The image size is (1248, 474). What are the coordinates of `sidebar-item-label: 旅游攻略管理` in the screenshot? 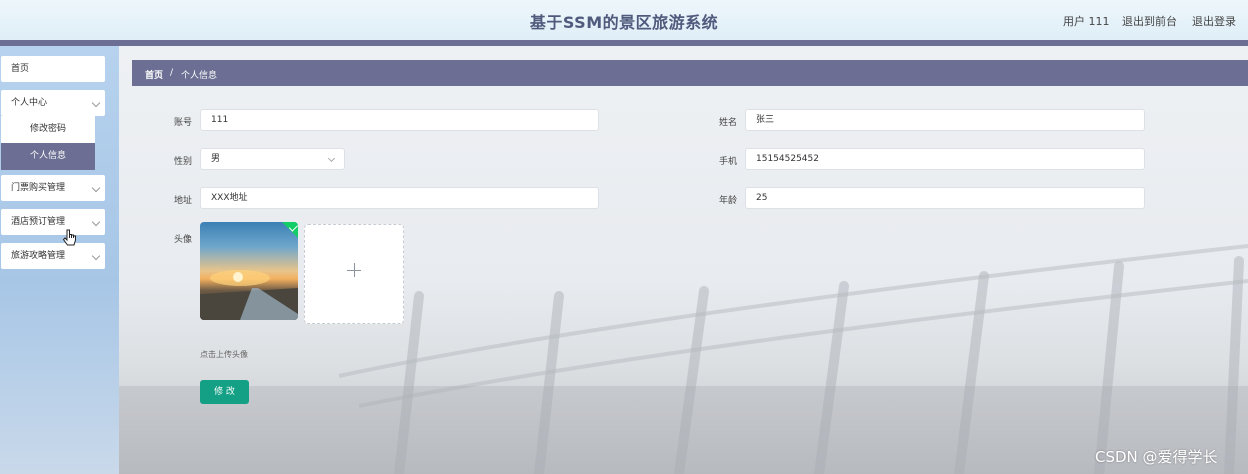 It's located at (38, 256).